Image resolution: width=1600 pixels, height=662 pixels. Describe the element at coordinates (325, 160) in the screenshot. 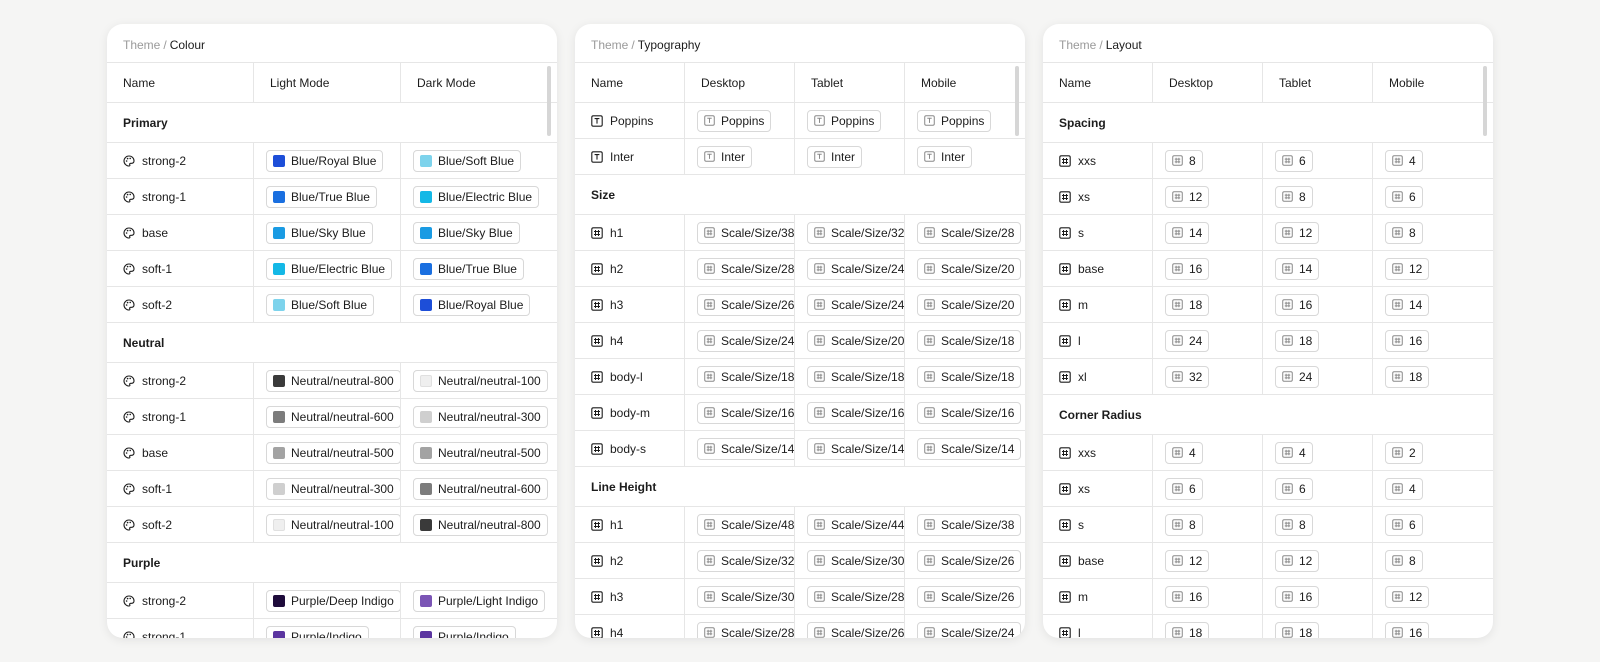

I see `variable-chip: Blue/Royal Blue` at that location.